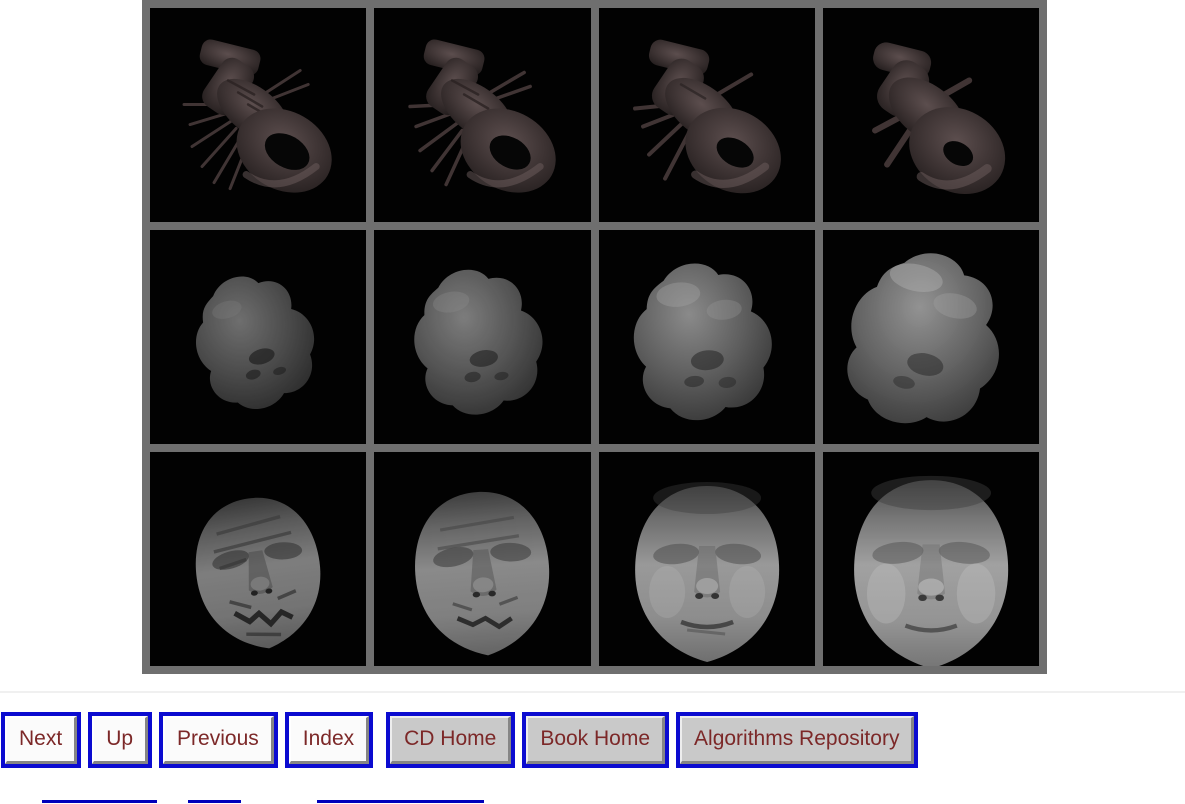  I want to click on book-home-button-label: Book Home, so click(596, 740).